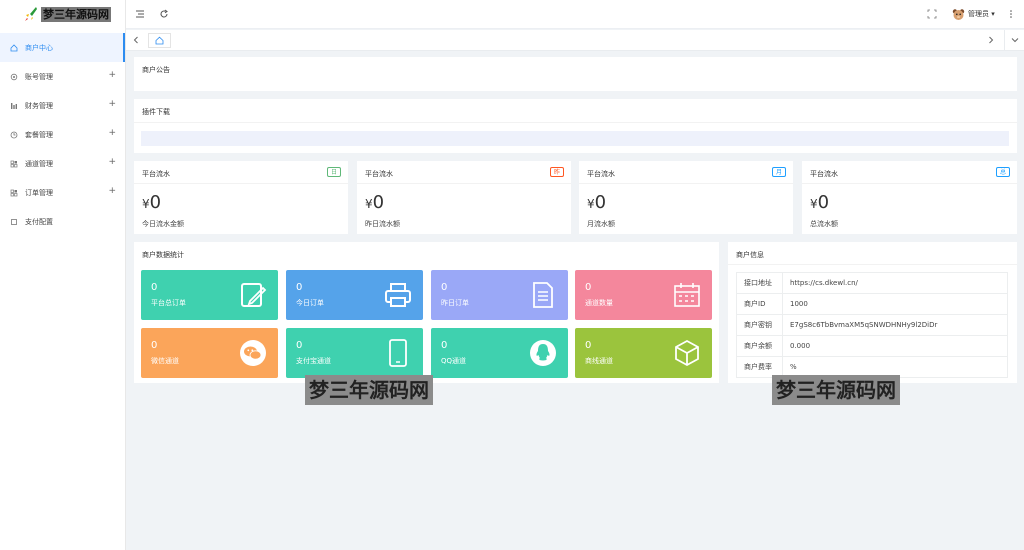 The image size is (1024, 550). I want to click on tab-home, so click(159, 40).